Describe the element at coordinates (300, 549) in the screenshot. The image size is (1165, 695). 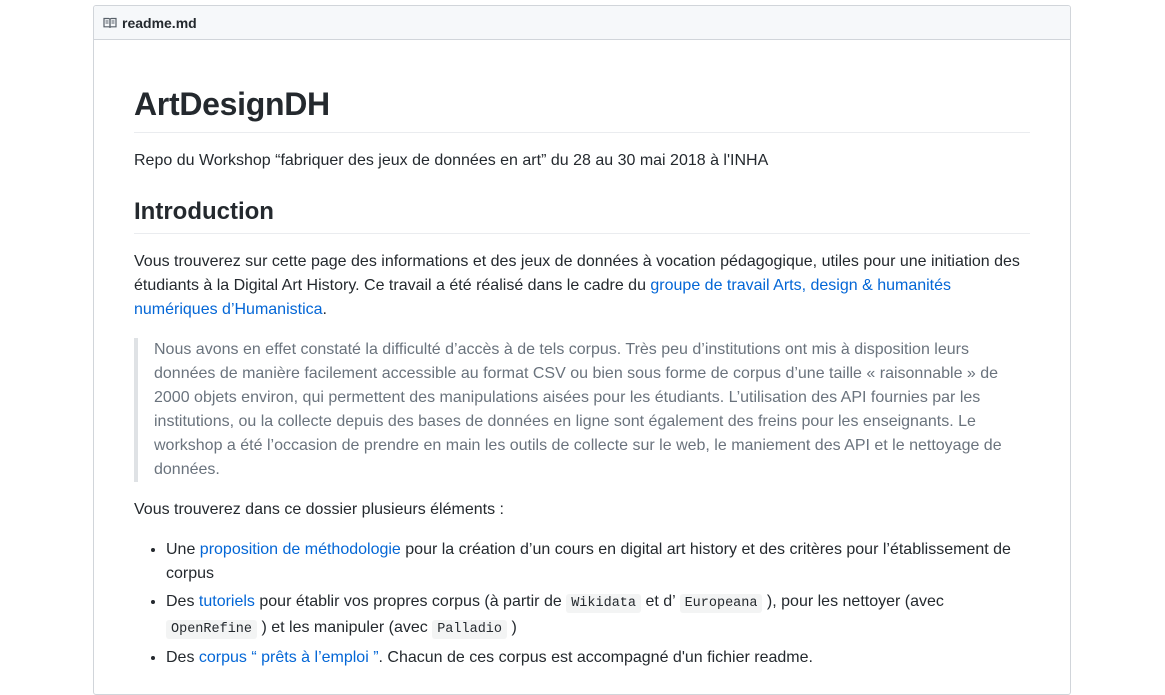
I see `methodology-link: proposition de méthodologie` at that location.